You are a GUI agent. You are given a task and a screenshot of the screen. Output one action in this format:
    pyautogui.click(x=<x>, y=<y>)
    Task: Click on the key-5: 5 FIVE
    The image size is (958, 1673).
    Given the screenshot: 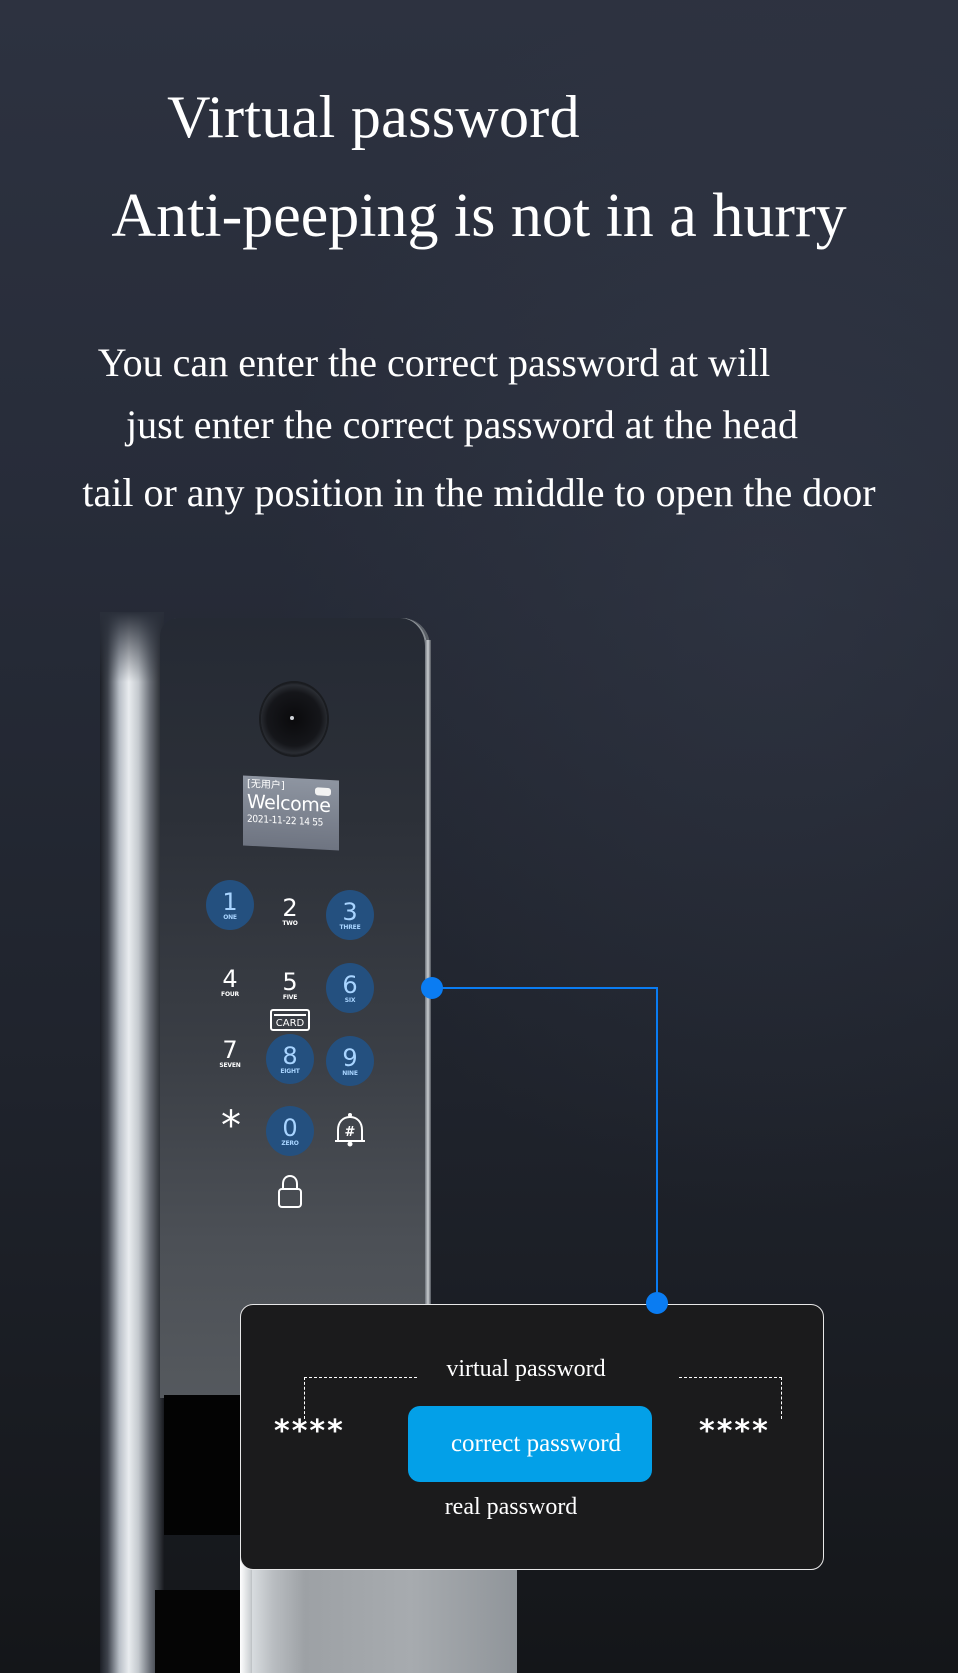 What is the action you would take?
    pyautogui.click(x=290, y=985)
    